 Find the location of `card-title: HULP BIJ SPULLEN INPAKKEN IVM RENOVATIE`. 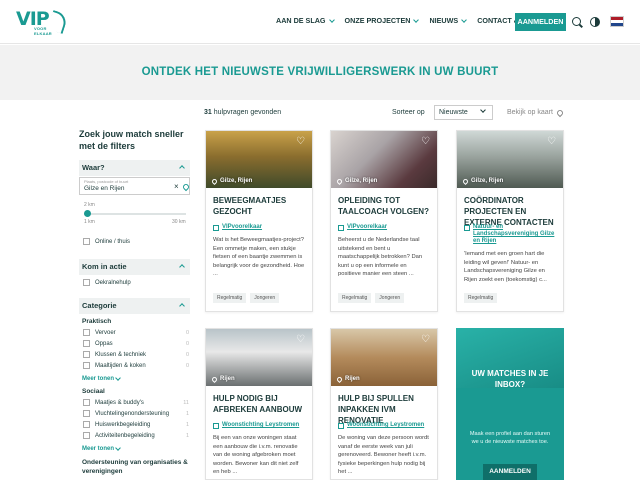

card-title: HULP BIJ SPULLEN INPAKKEN IVM RENOVATIE is located at coordinates (384, 405).